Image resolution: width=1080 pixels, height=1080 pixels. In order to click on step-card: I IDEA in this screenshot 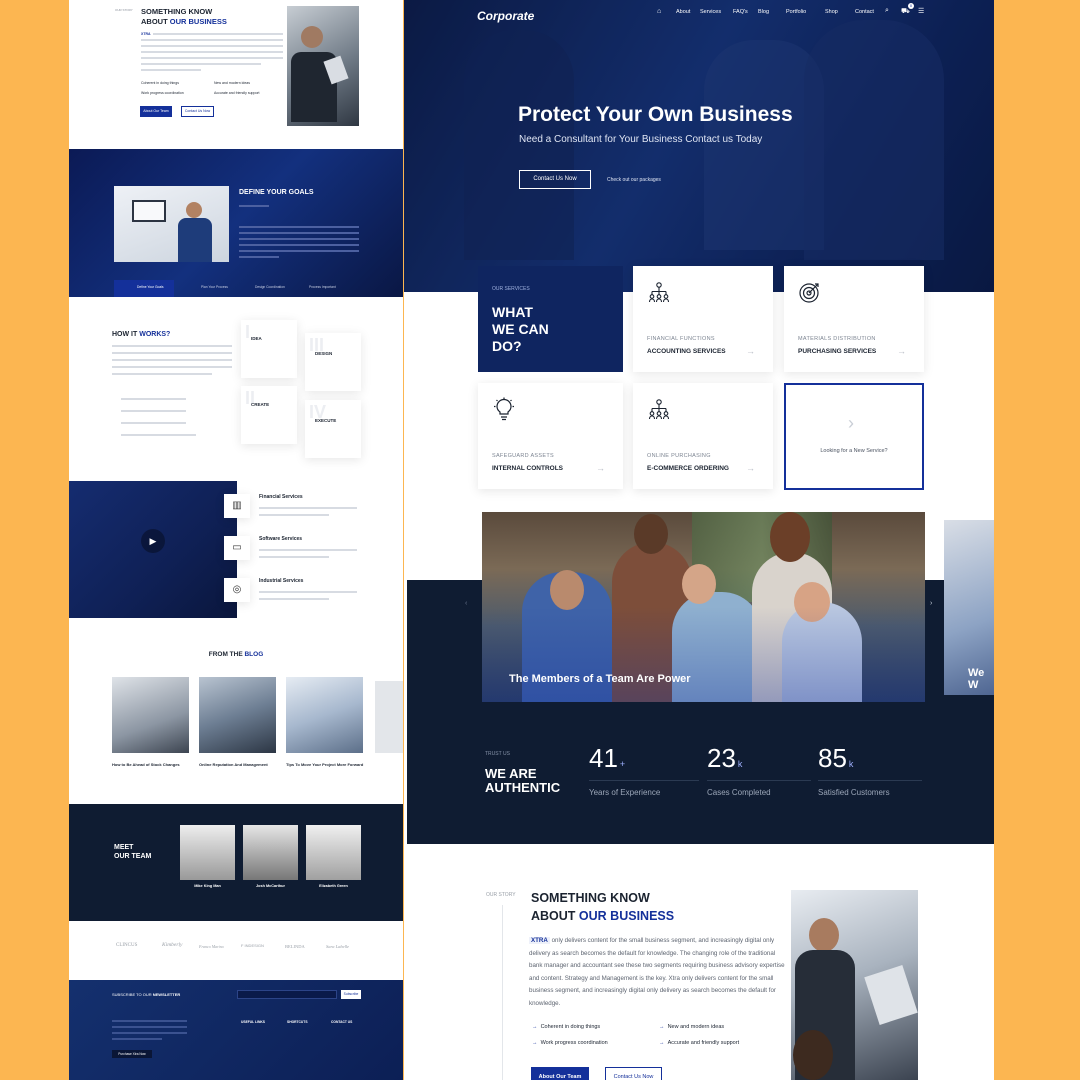, I will do `click(269, 349)`.